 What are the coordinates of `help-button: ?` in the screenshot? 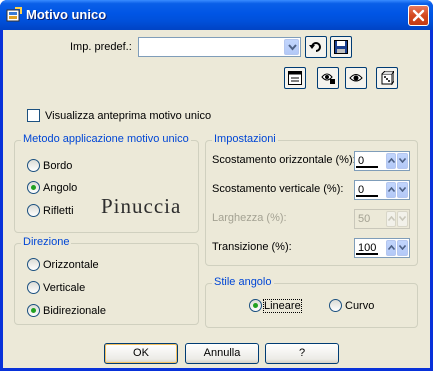 It's located at (302, 353).